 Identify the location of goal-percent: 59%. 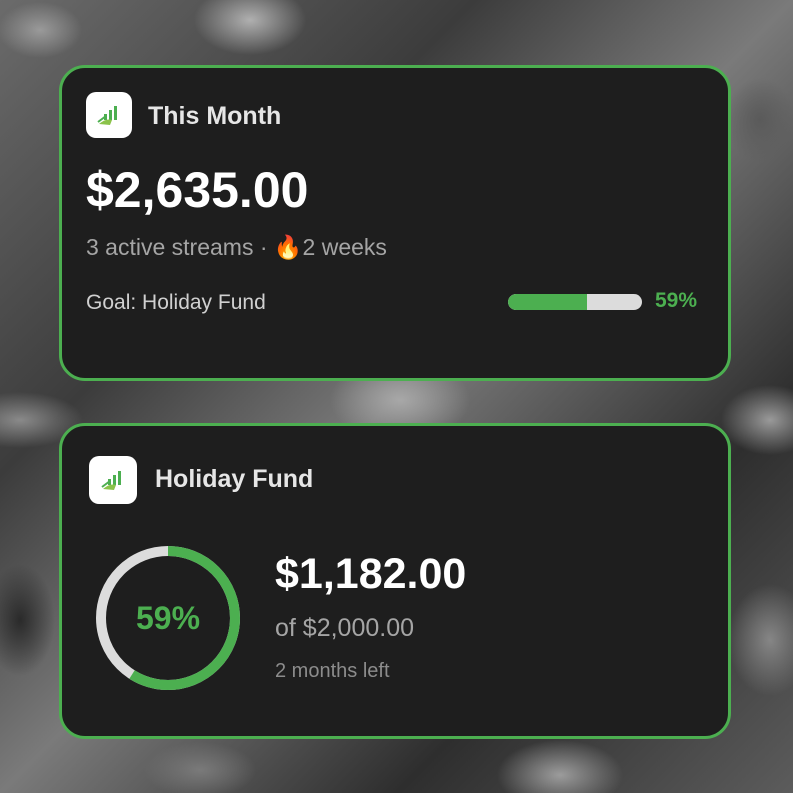
(676, 300).